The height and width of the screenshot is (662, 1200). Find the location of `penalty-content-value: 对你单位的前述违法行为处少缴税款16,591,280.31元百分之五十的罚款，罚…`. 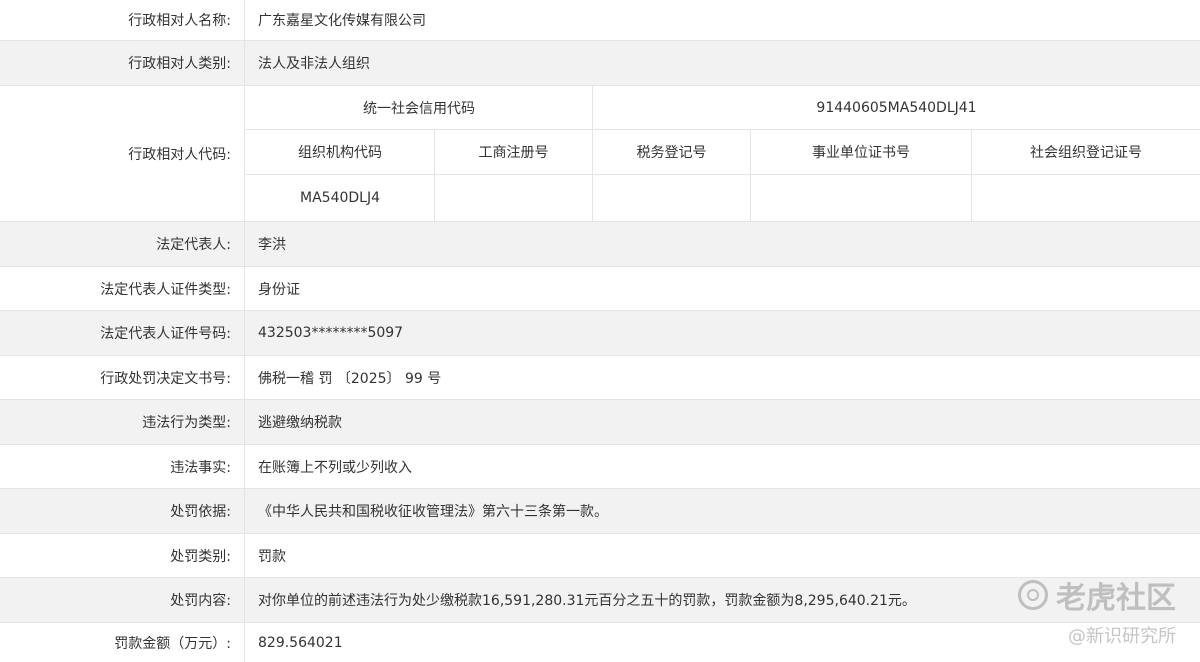

penalty-content-value: 对你单位的前述违法行为处少缴税款16,591,280.31元百分之五十的罚款，罚… is located at coordinates (587, 601).